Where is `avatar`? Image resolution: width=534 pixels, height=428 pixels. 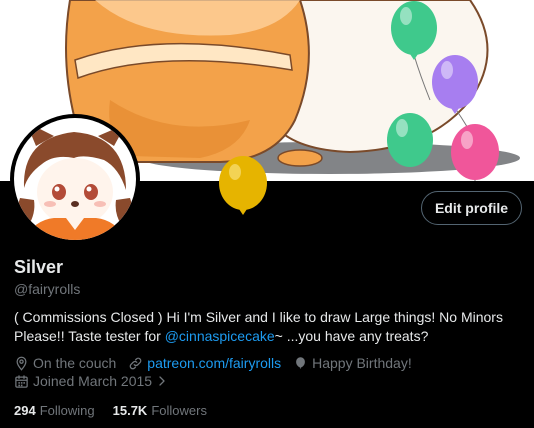 avatar is located at coordinates (75, 179).